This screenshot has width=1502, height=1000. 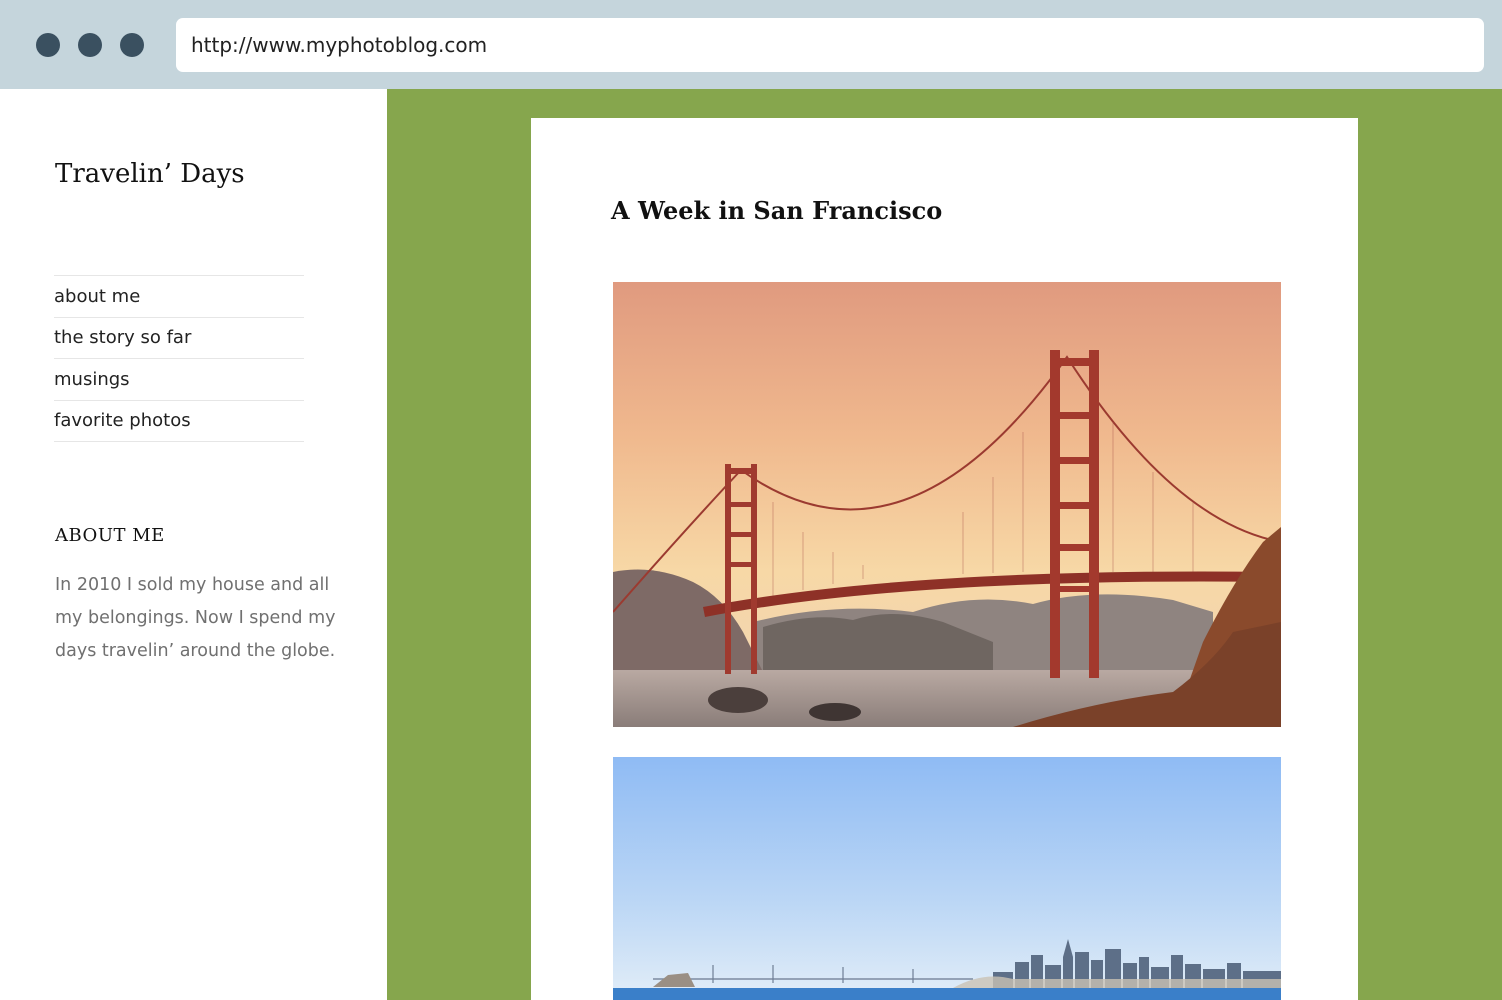 I want to click on nav-item-label: favorite photos, so click(x=122, y=421).